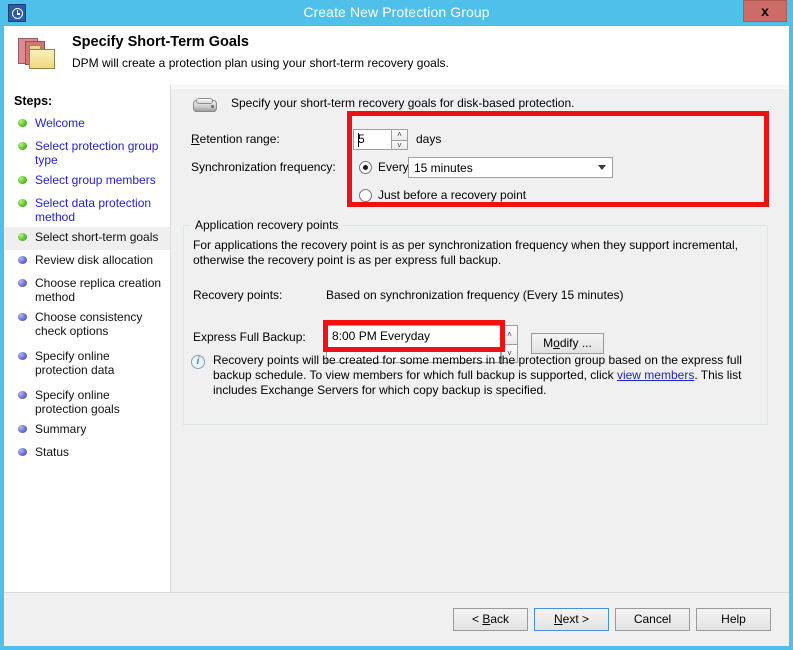  Describe the element at coordinates (206, 105) in the screenshot. I see `disk-drive-icon` at that location.